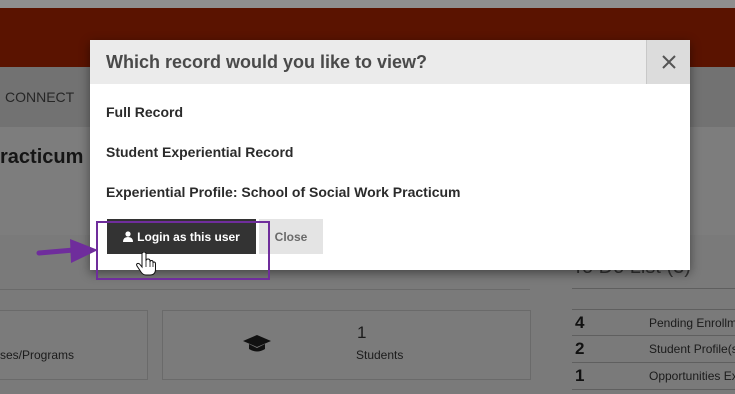  Describe the element at coordinates (692, 323) in the screenshot. I see `todo-item-label: Pending Enrollm` at that location.